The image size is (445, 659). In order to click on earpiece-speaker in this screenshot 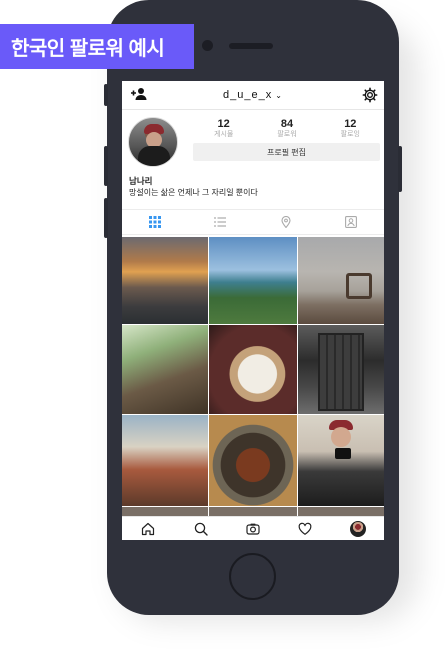, I will do `click(251, 46)`.